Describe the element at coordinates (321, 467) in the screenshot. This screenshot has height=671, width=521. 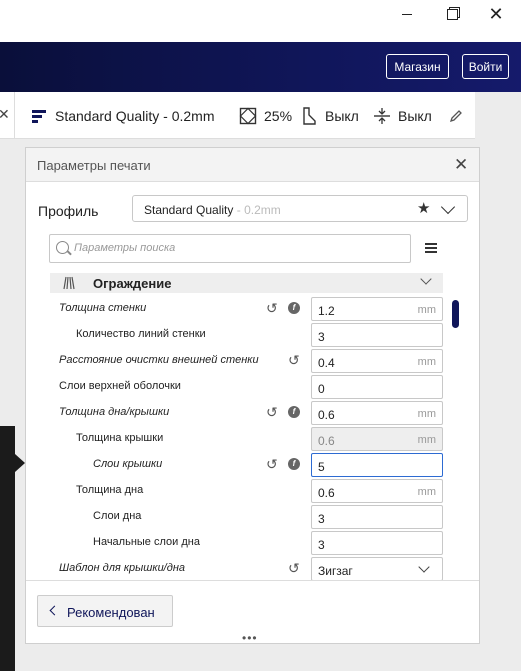
I see `setting-value: 5` at that location.